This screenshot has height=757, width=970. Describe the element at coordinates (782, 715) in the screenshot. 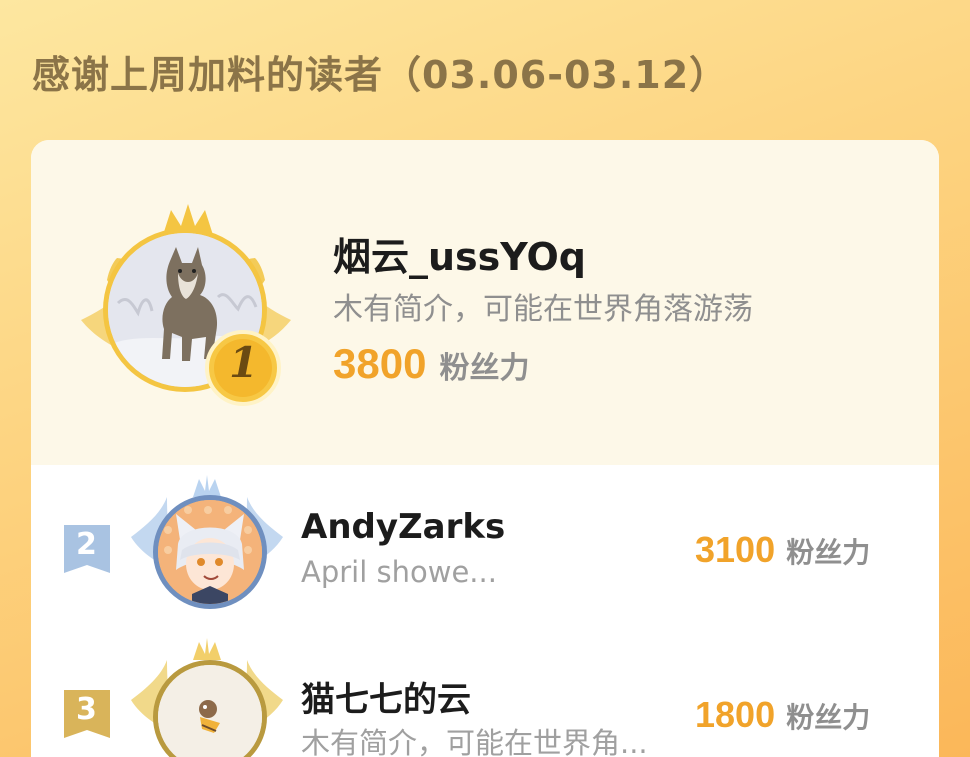

I see `reader-score: 1800 粉丝力` at that location.